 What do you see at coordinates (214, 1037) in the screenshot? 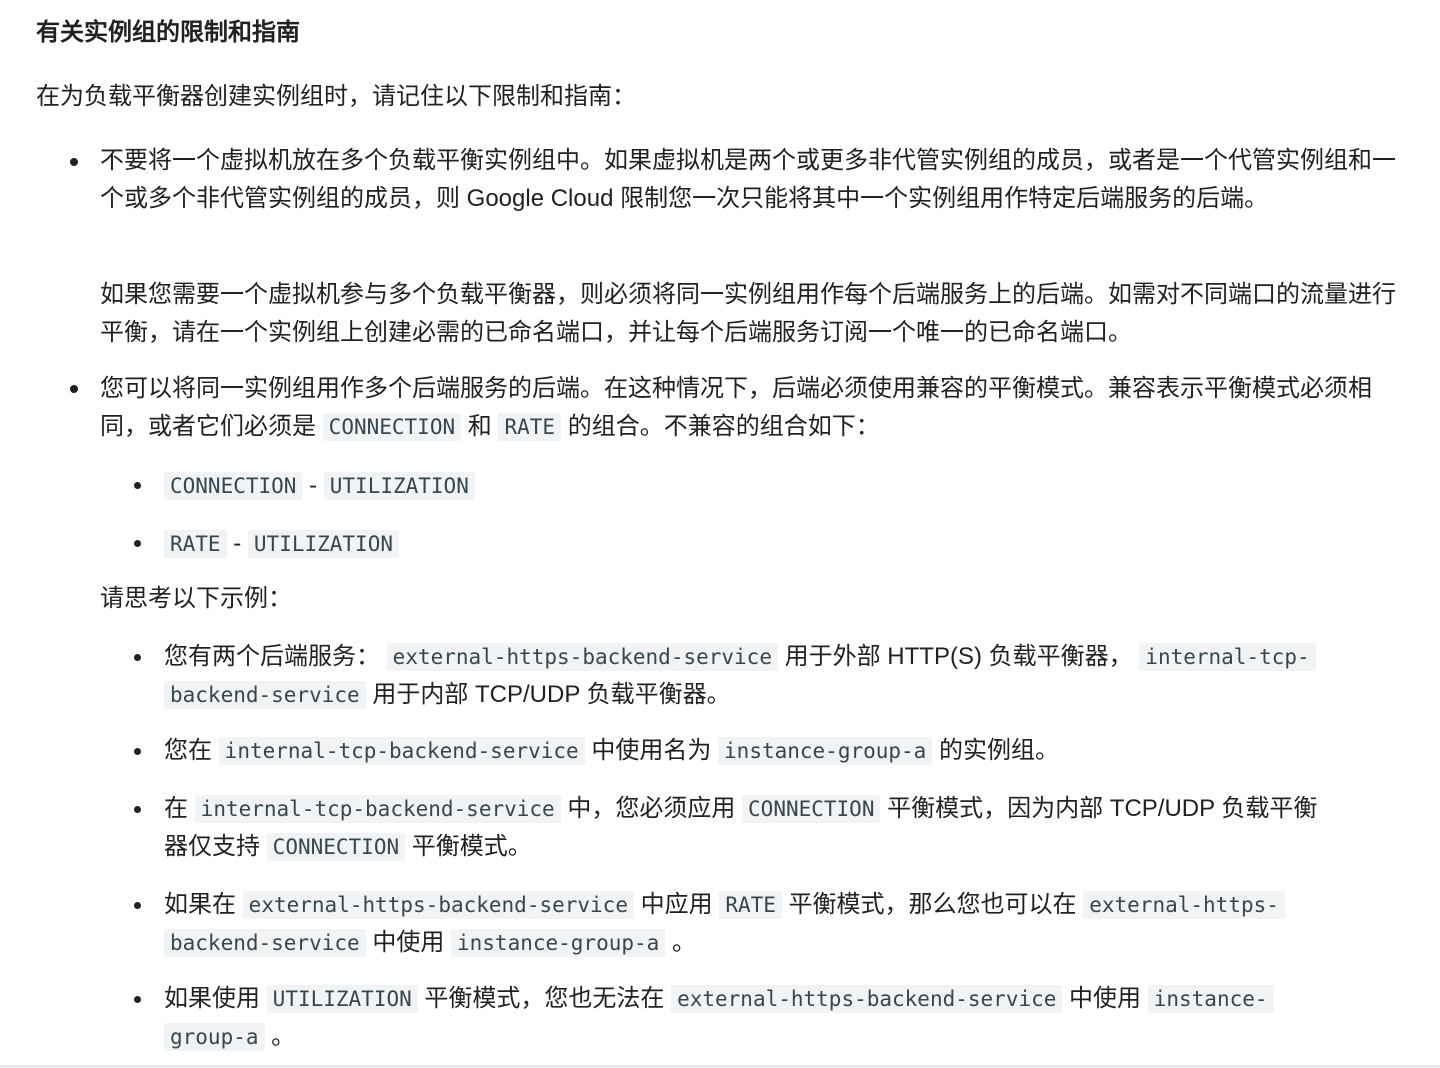
I see `inline-code: group-a` at bounding box center [214, 1037].